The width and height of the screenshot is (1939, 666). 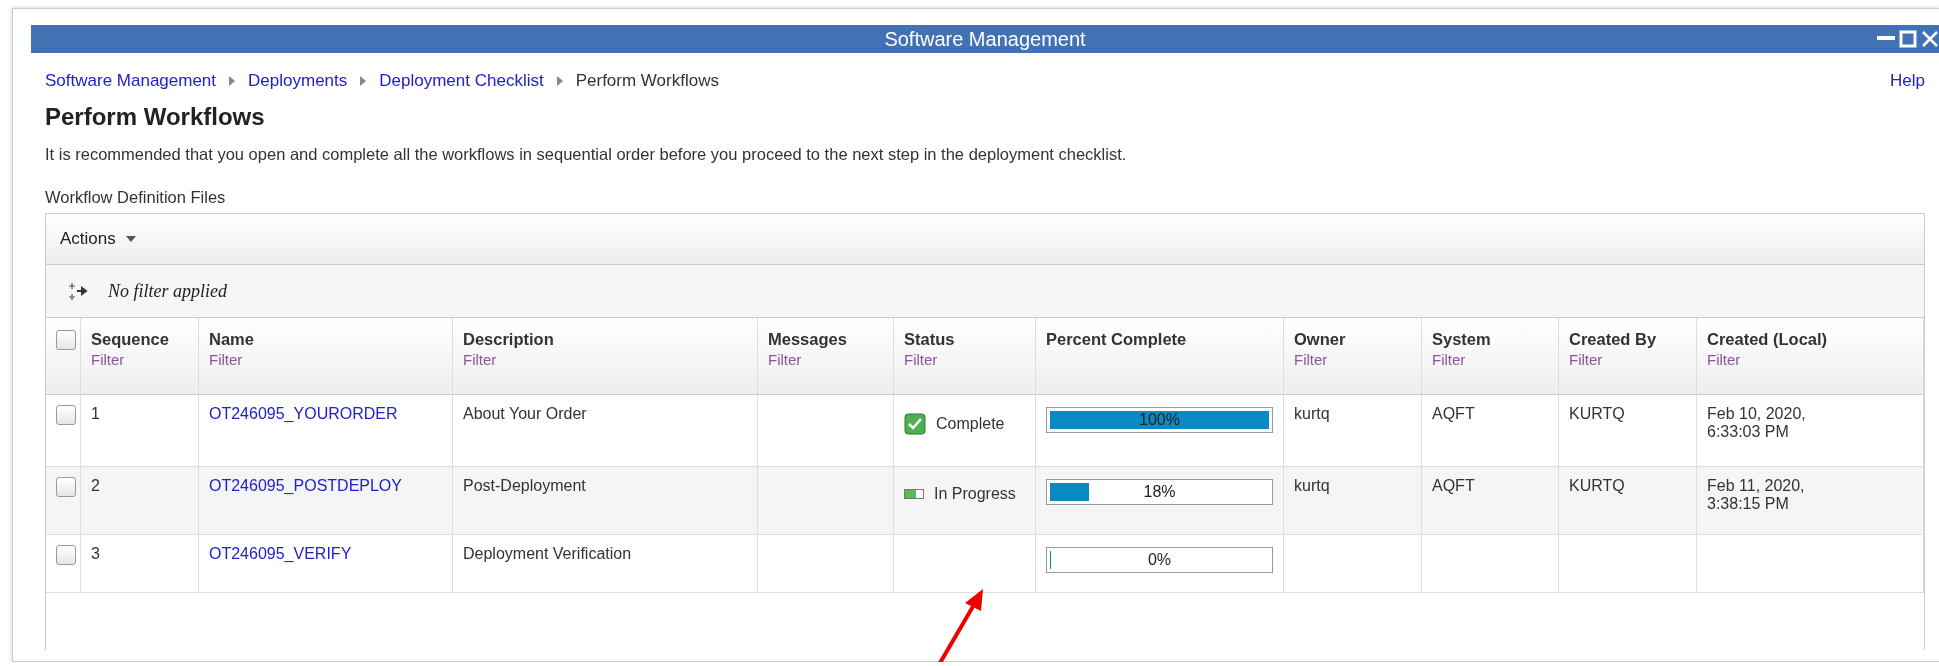 What do you see at coordinates (915, 424) in the screenshot?
I see `check-icon` at bounding box center [915, 424].